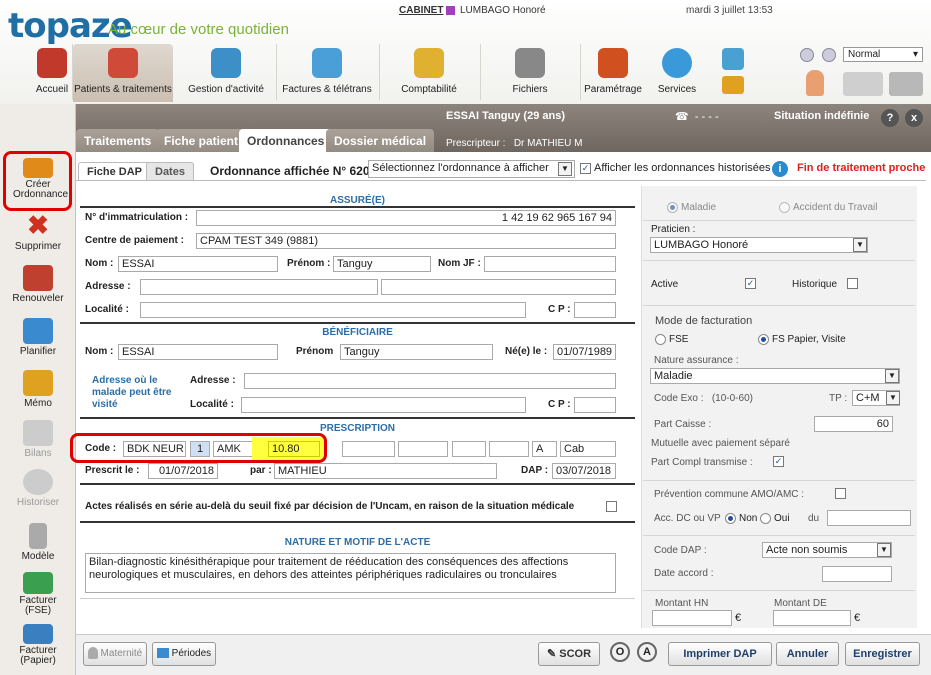 The height and width of the screenshot is (675, 931). Describe the element at coordinates (471, 169) in the screenshot. I see `ordonnance-select: Sélectionnez l'ordonnance à afficher` at that location.